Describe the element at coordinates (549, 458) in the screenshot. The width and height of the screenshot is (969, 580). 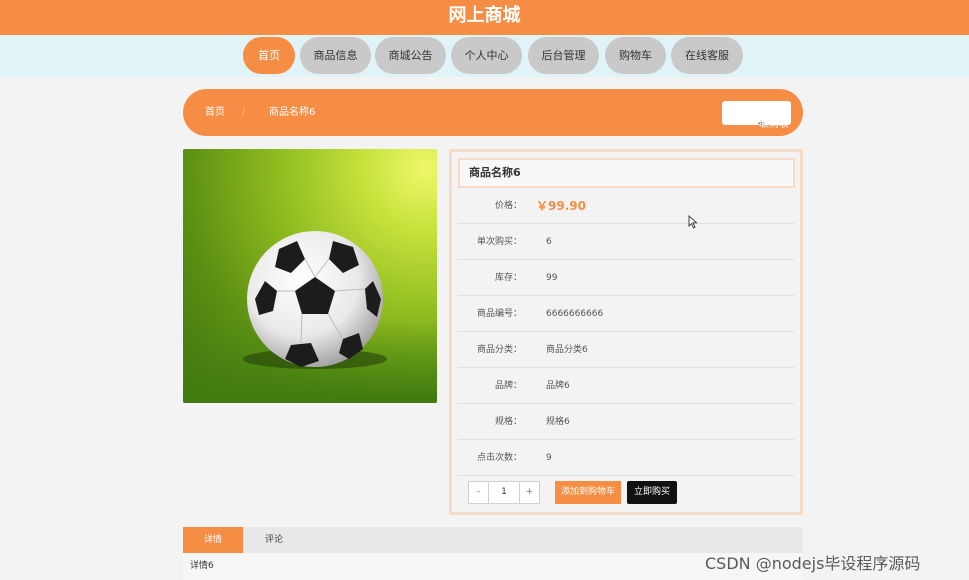
I see `click-count-value: 9` at that location.